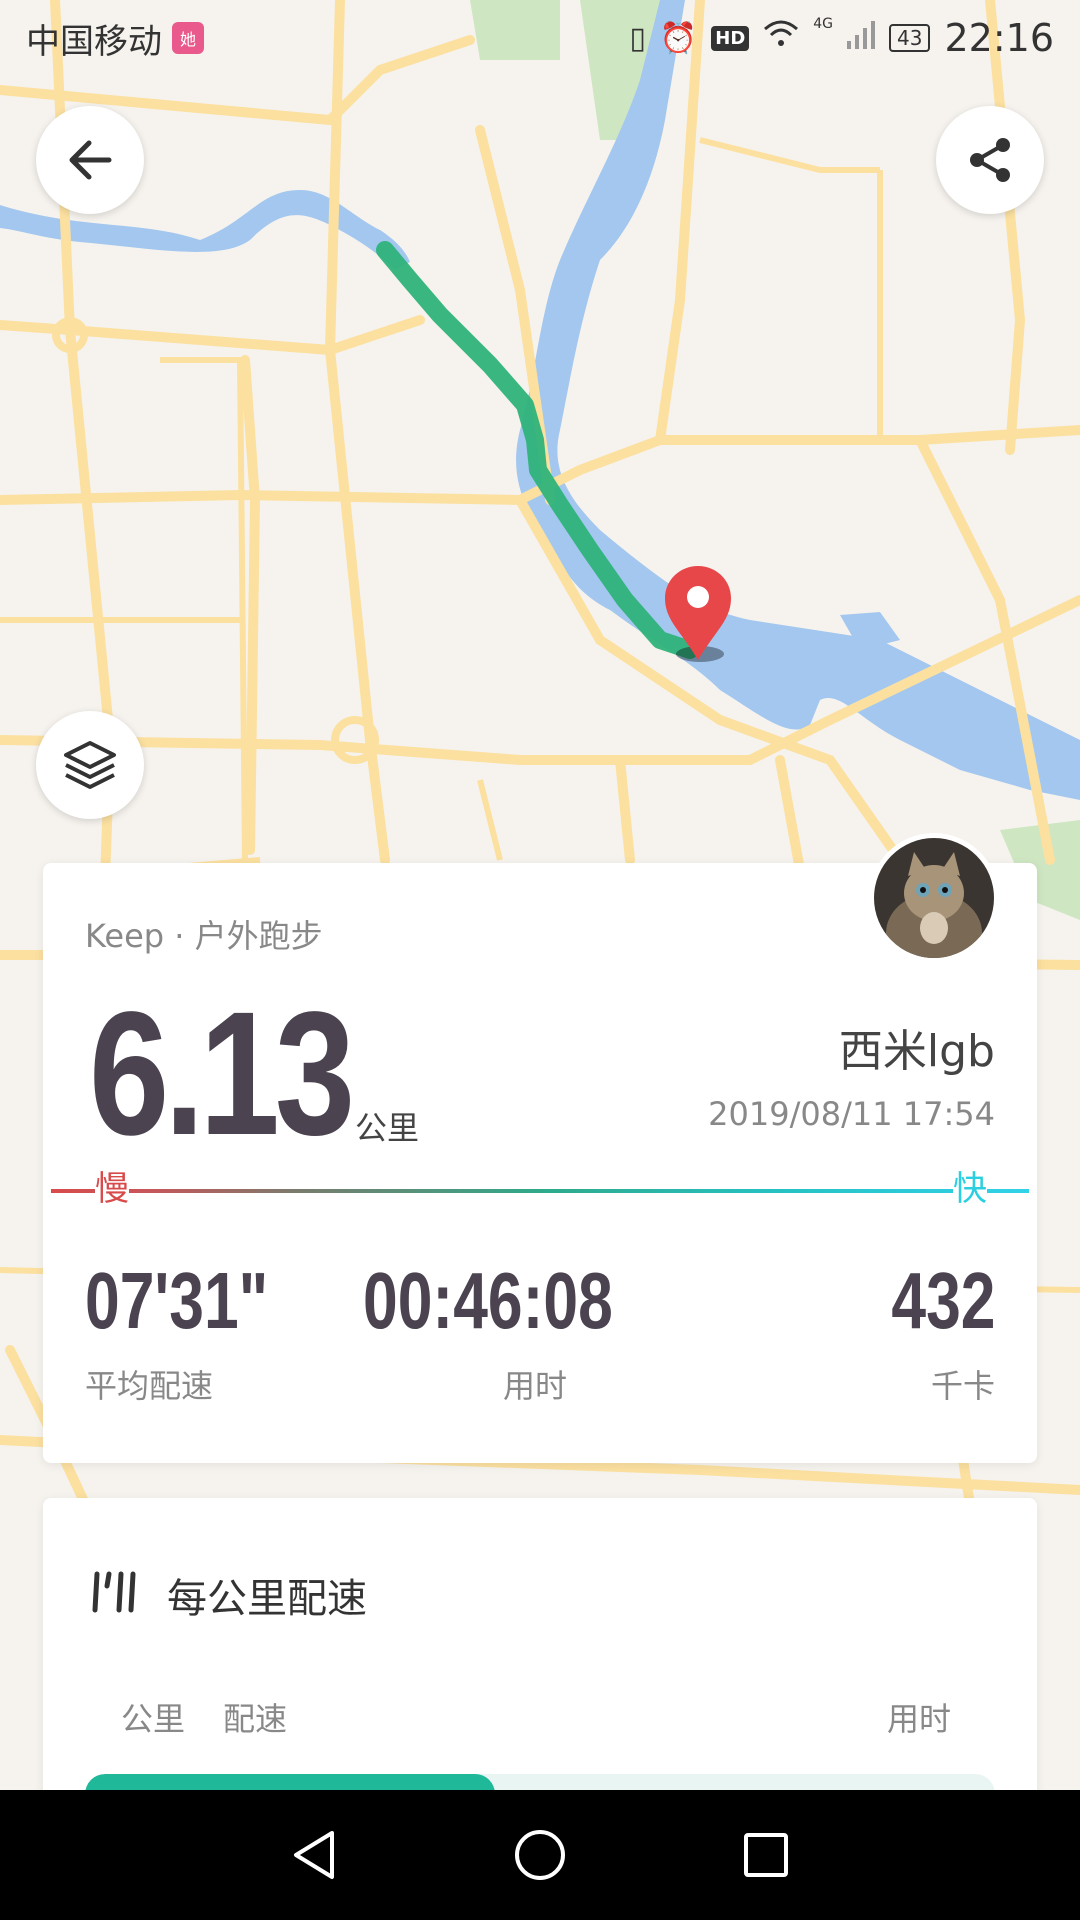 The height and width of the screenshot is (1920, 1080). What do you see at coordinates (222, 1074) in the screenshot?
I see `distance-value: 6.13` at bounding box center [222, 1074].